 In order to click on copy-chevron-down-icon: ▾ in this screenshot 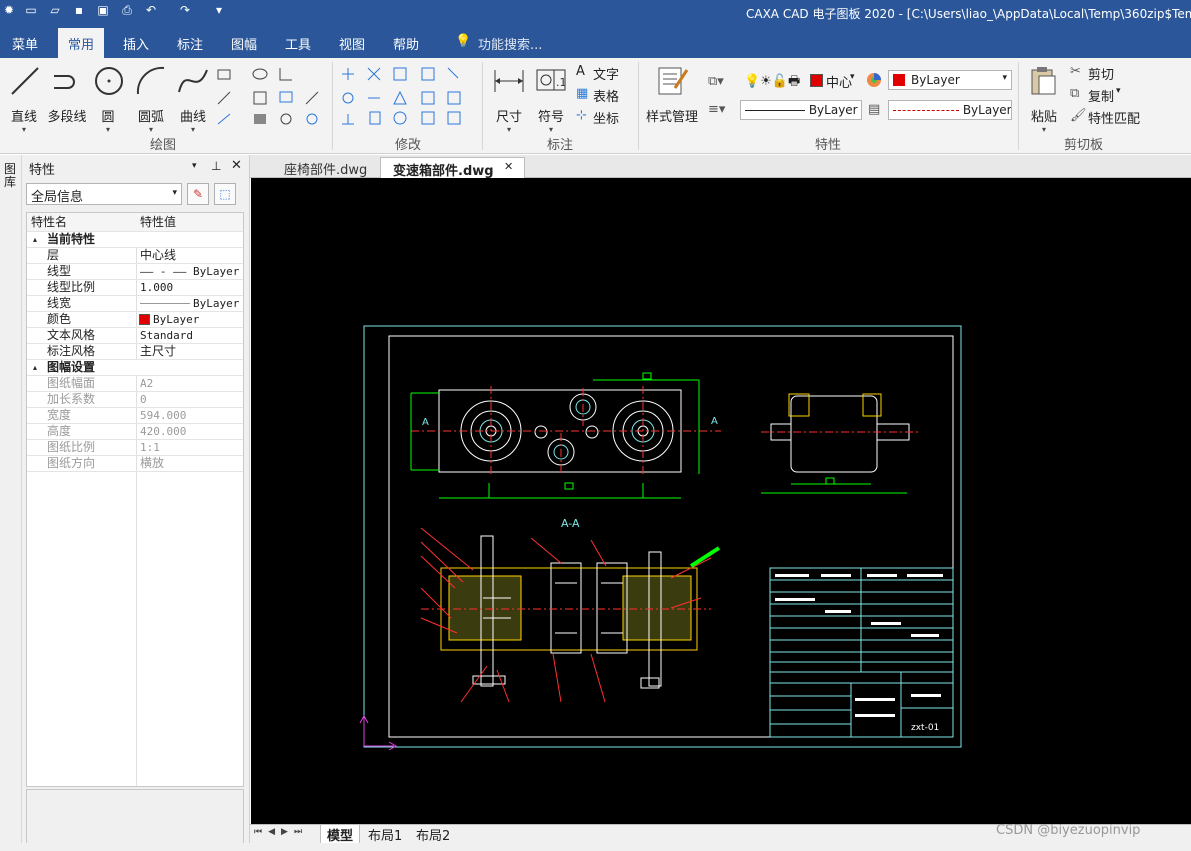, I will do `click(1118, 91)`.